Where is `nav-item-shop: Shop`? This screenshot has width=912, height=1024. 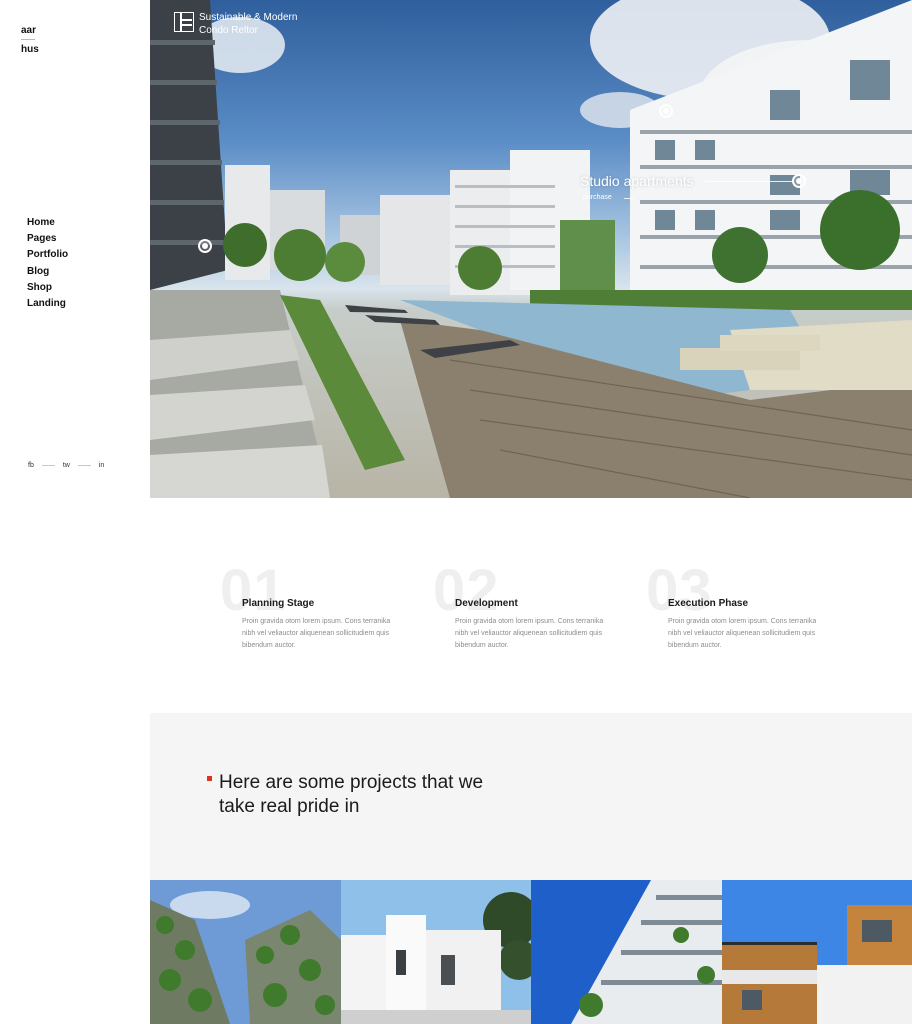
nav-item-shop: Shop is located at coordinates (47, 288).